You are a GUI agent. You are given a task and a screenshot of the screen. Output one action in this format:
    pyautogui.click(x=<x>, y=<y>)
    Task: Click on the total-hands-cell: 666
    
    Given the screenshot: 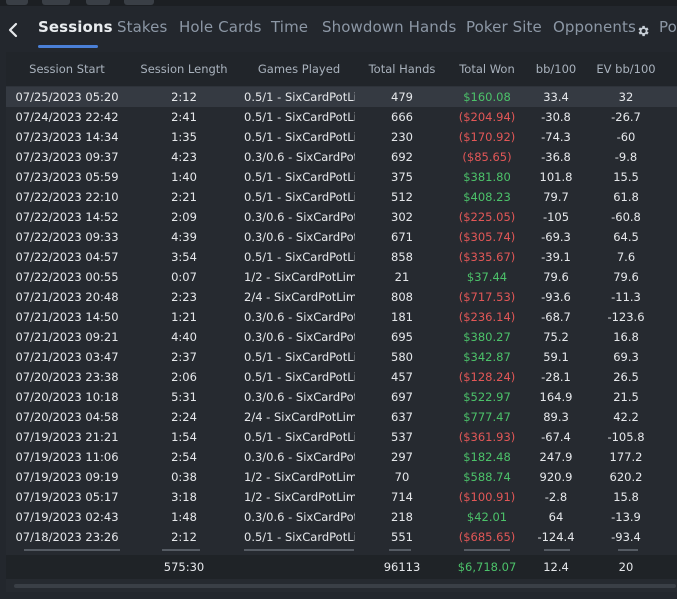 What is the action you would take?
    pyautogui.click(x=402, y=117)
    